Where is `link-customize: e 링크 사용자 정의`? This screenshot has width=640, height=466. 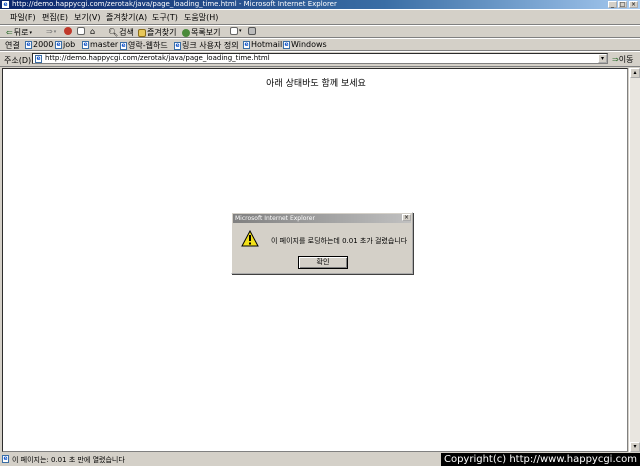
link-customize: e 링크 사용자 정의 is located at coordinates (206, 45).